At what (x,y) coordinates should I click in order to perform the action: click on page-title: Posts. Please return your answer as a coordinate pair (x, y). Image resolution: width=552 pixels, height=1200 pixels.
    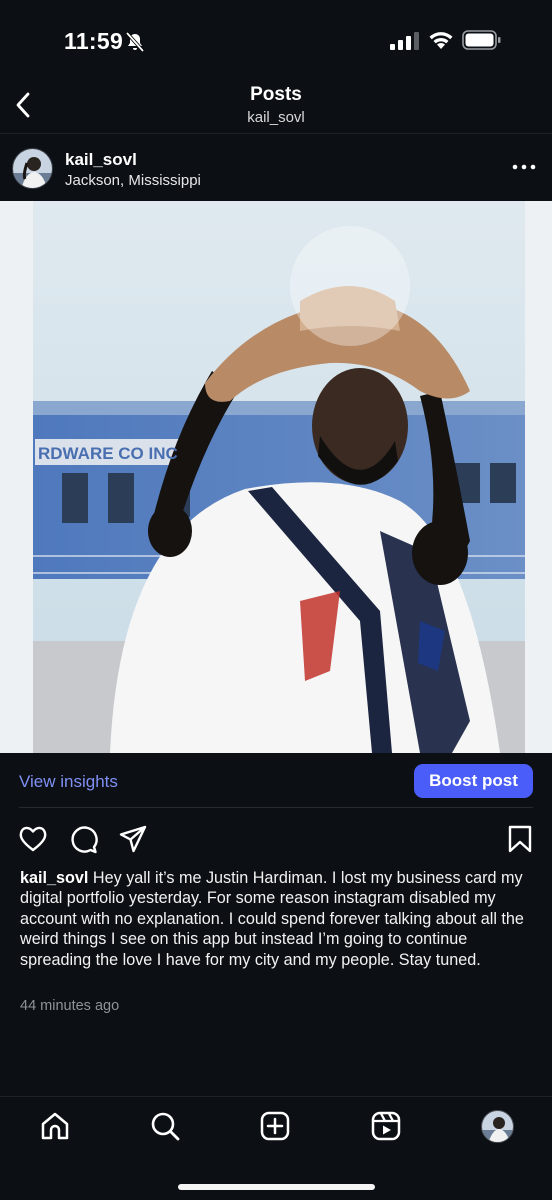
    Looking at the image, I should click on (276, 94).